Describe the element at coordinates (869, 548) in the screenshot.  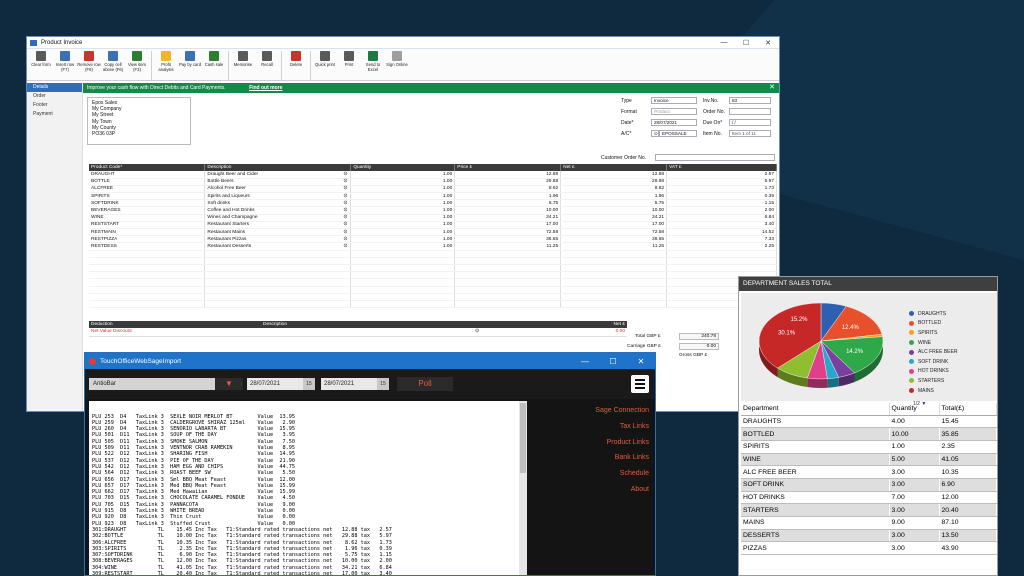
I see `table-row: PIZZAS 3.00 43.90` at that location.